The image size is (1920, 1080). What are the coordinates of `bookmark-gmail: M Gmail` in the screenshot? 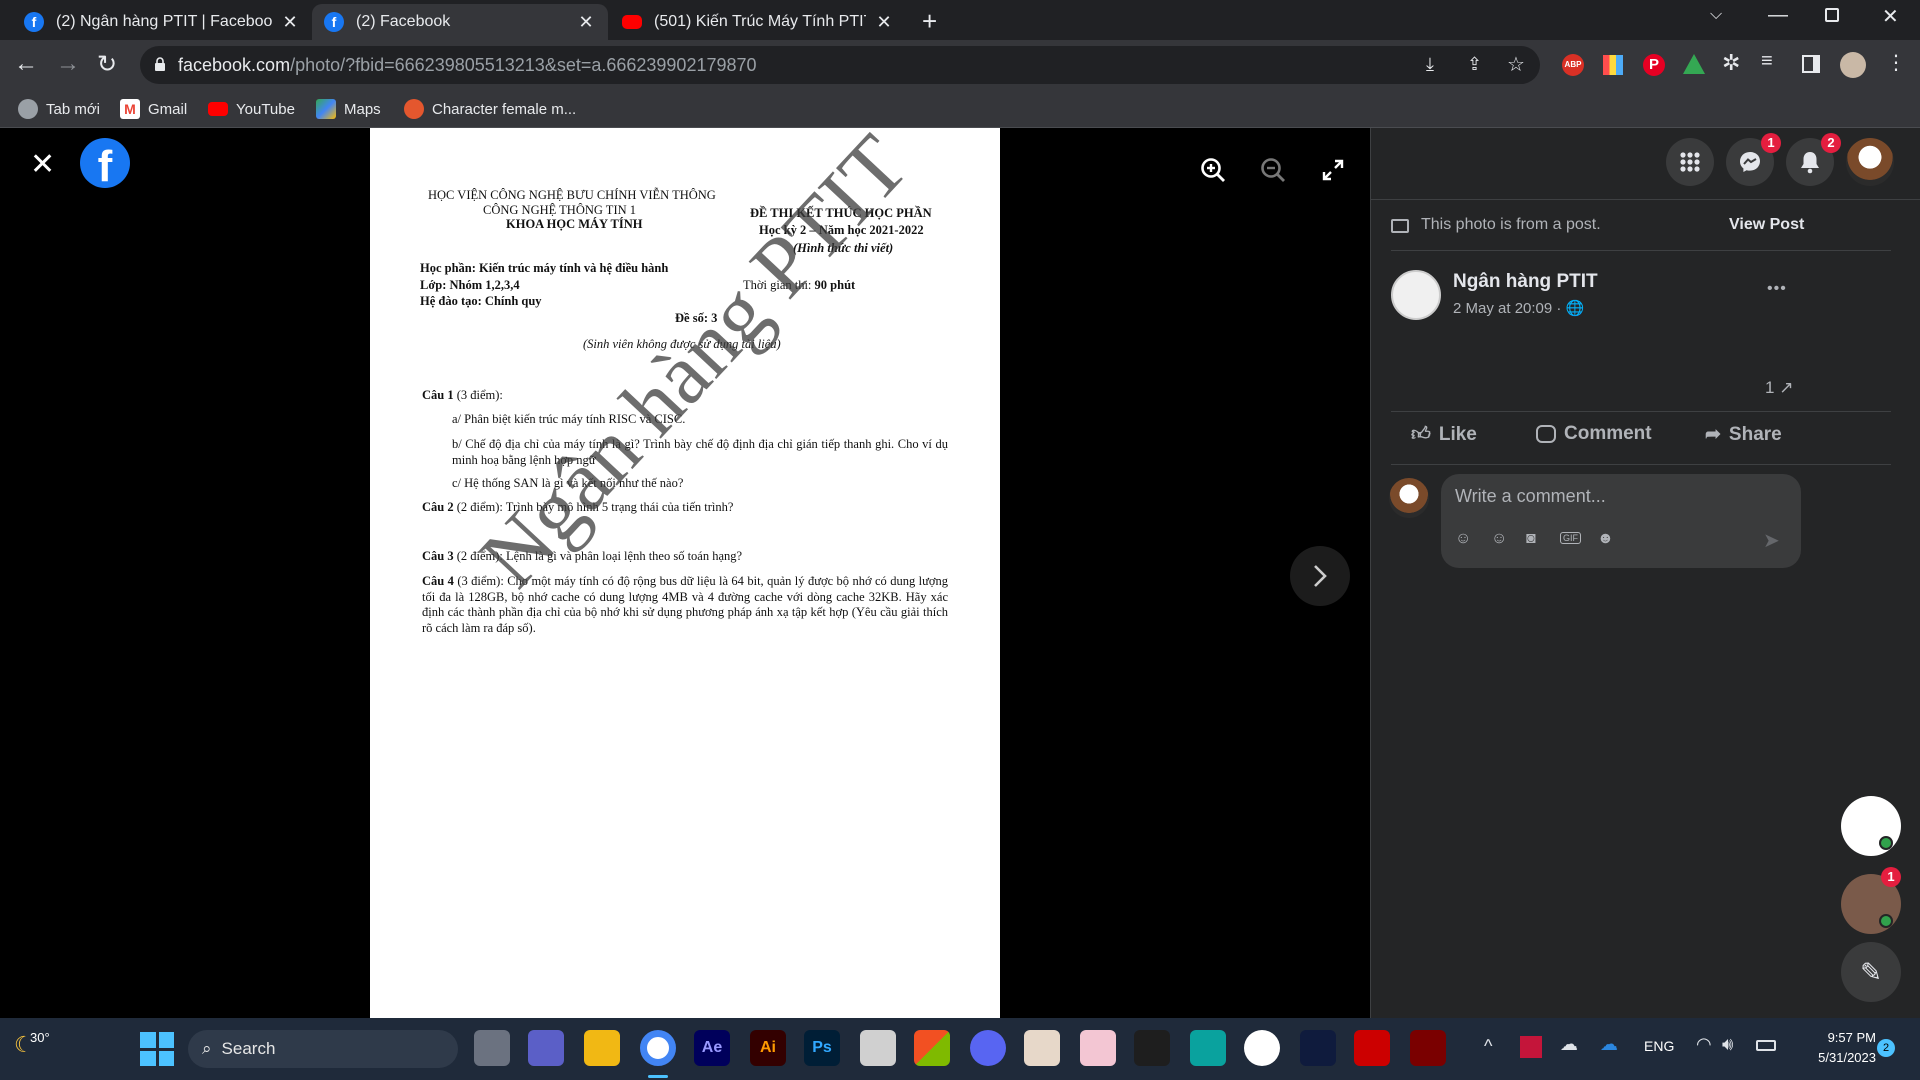 It's located at (153, 109).